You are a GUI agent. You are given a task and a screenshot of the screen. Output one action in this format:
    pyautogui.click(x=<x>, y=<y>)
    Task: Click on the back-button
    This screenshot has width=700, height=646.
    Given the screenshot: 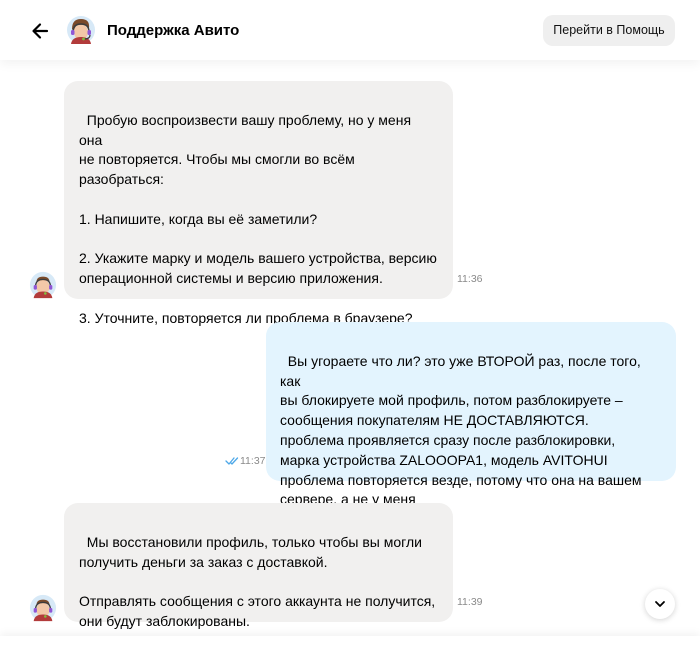 What is the action you would take?
    pyautogui.click(x=40, y=31)
    